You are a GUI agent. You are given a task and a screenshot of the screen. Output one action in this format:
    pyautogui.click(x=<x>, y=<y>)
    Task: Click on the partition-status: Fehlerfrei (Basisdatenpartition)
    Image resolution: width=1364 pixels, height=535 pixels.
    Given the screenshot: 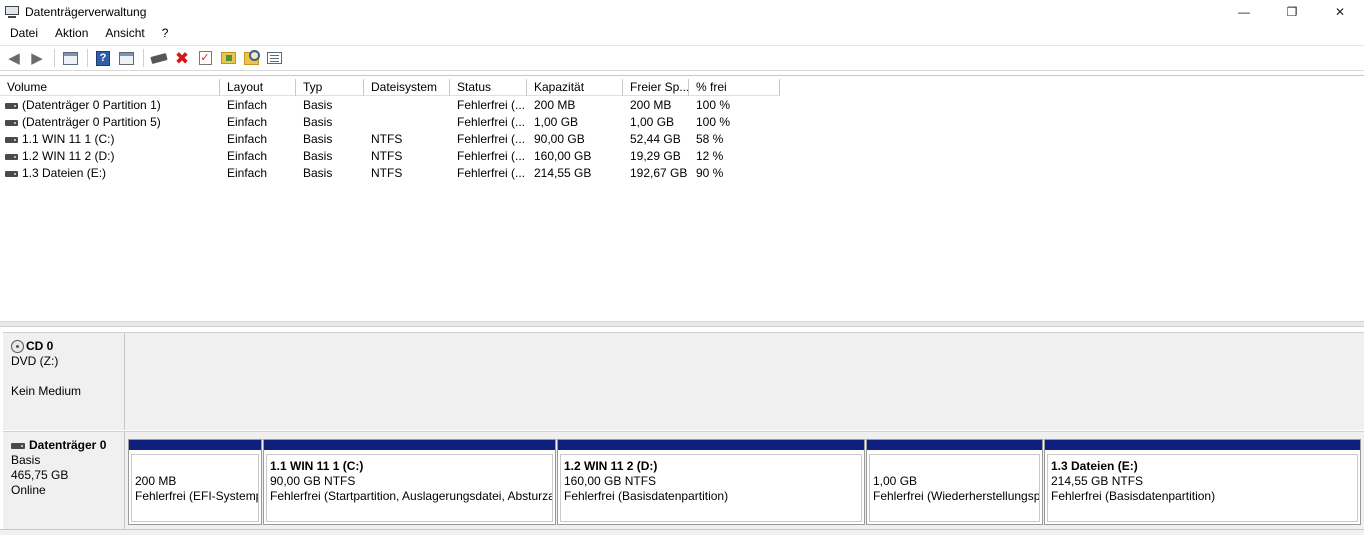 What is the action you would take?
    pyautogui.click(x=646, y=496)
    